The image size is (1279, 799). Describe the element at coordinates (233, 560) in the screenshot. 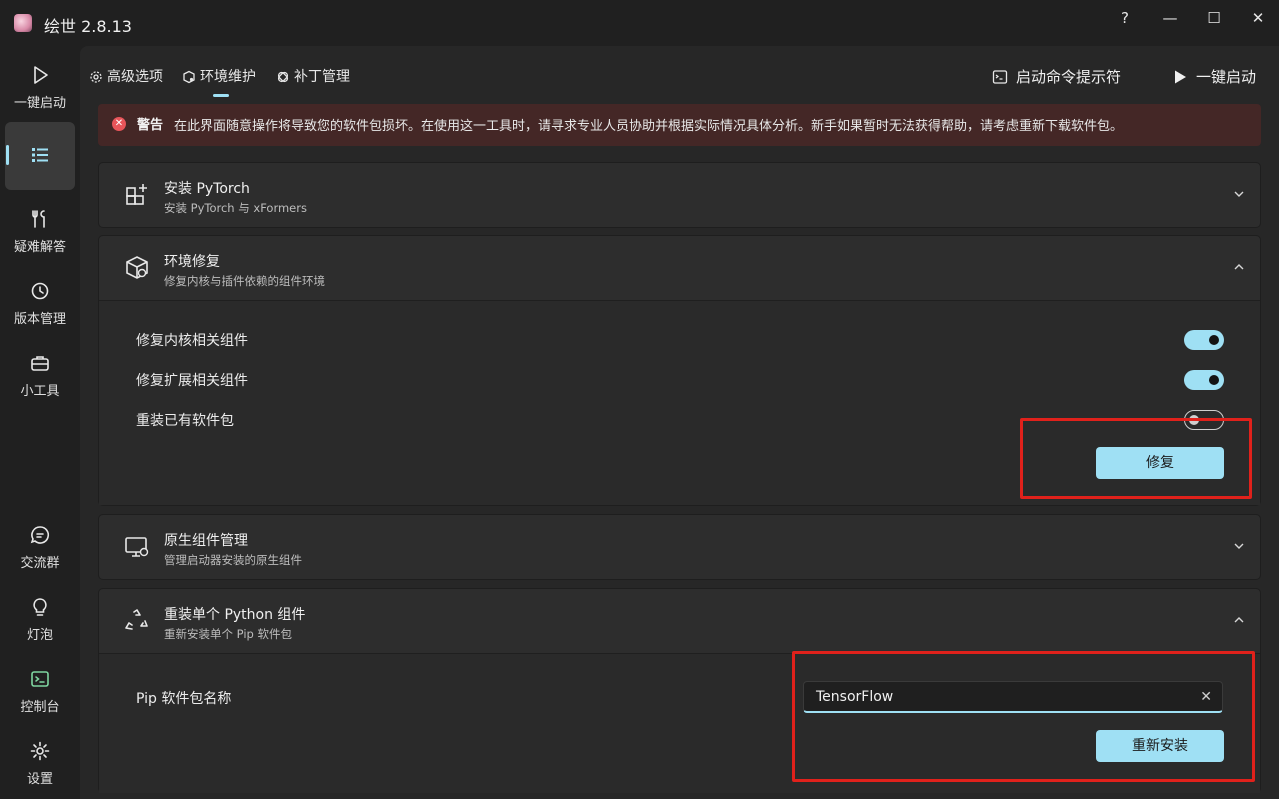

I see `card-subtitle: 管理启动器安装的原生组件` at that location.